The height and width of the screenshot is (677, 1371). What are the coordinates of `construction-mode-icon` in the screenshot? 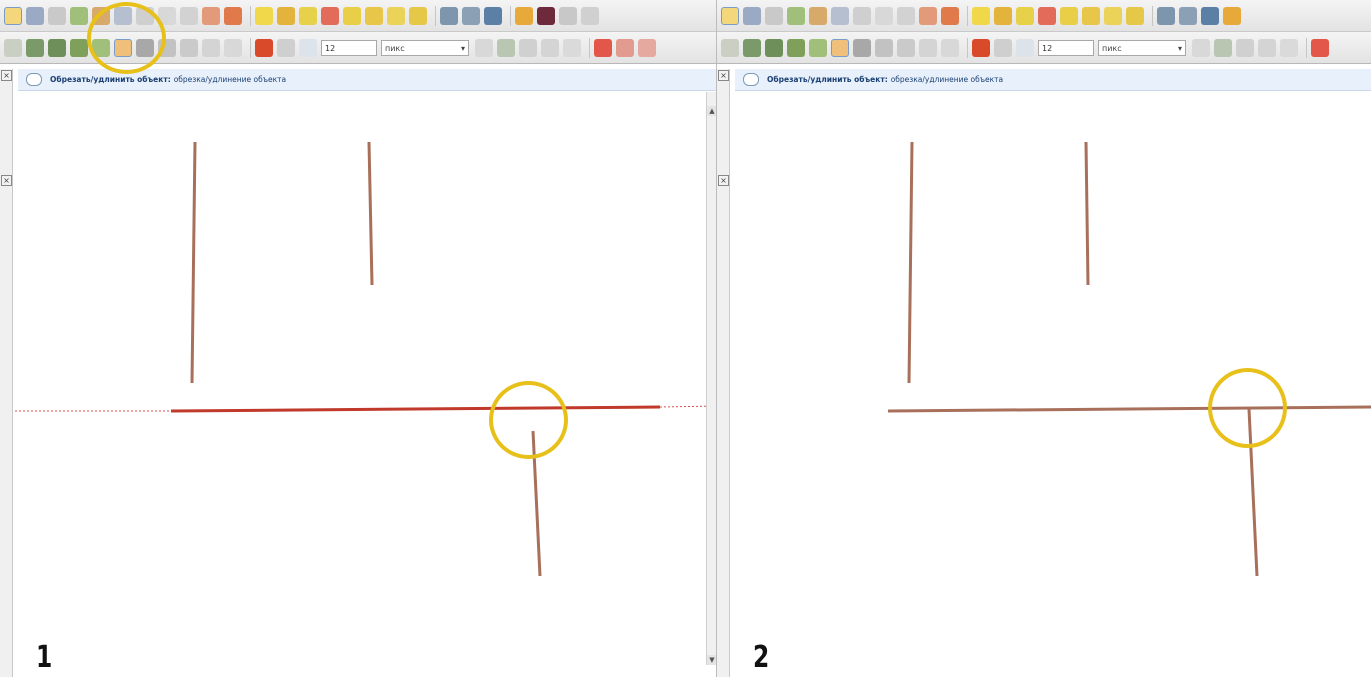 It's located at (625, 47).